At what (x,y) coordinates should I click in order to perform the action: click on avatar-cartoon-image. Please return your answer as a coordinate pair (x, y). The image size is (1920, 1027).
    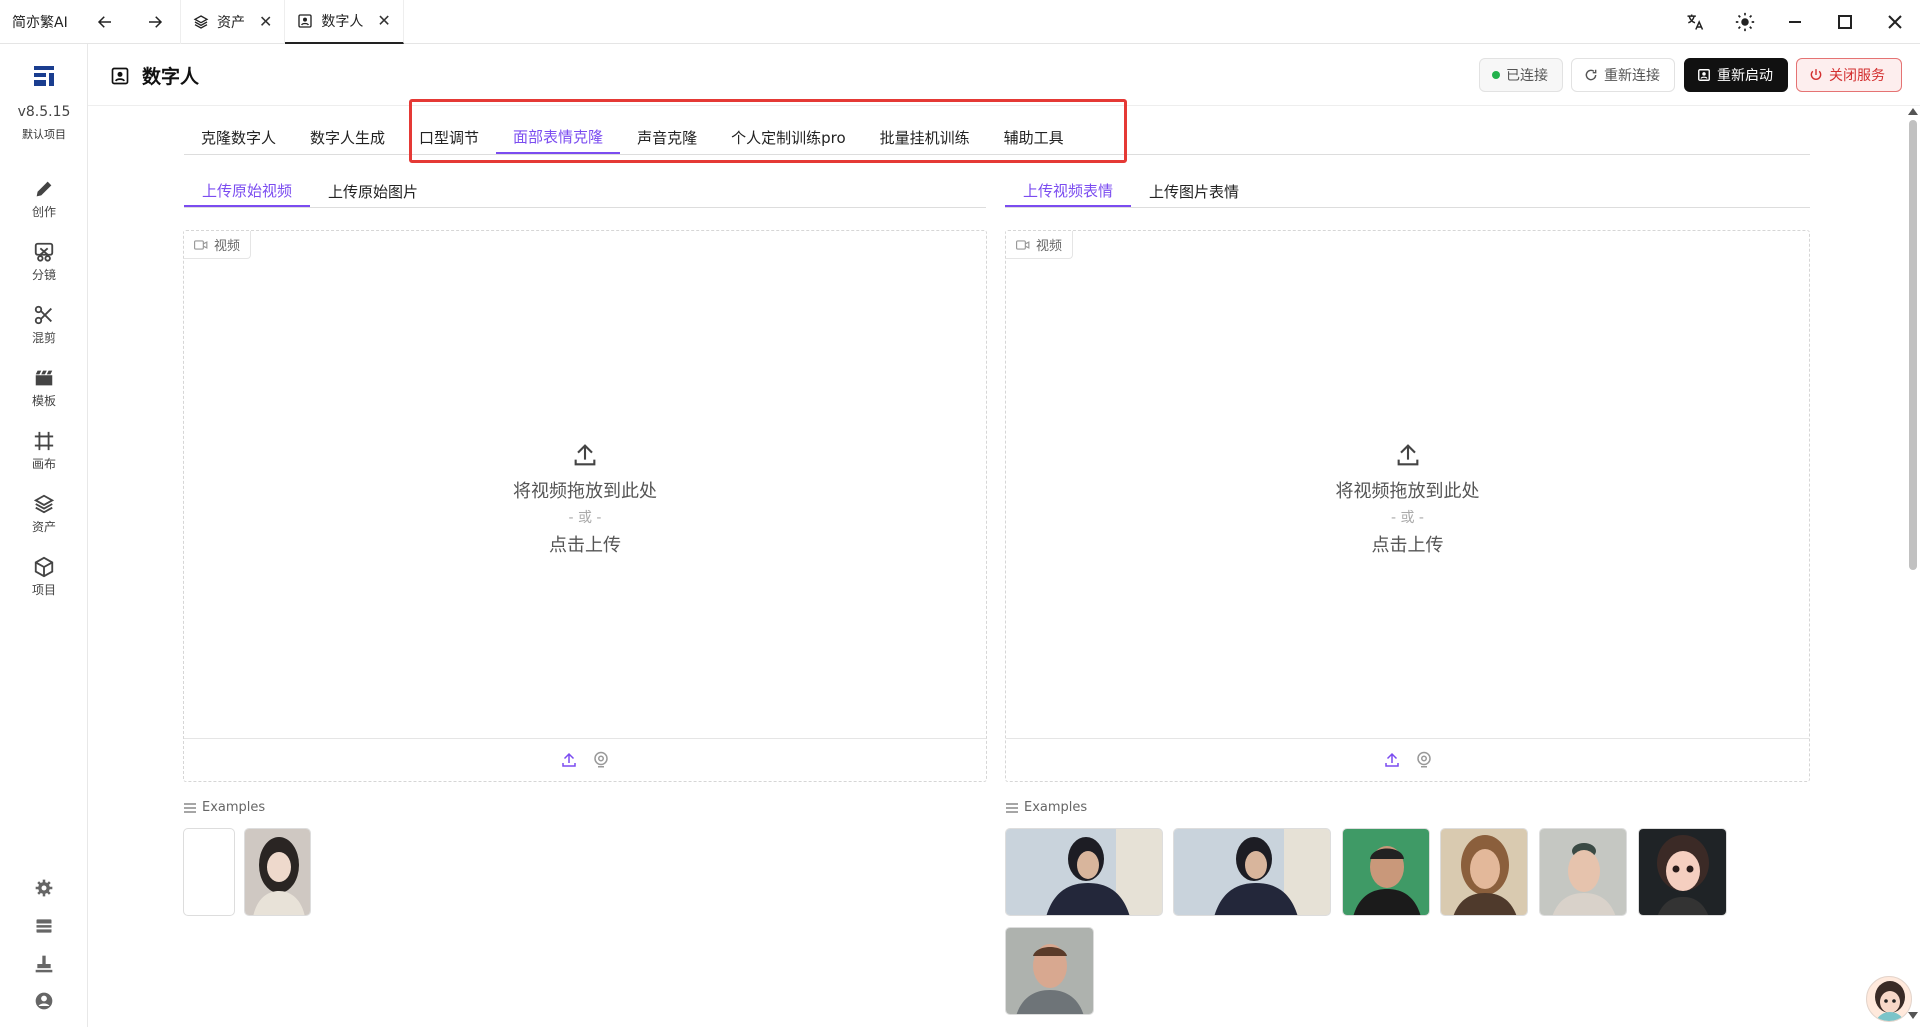
    Looking at the image, I should click on (1682, 872).